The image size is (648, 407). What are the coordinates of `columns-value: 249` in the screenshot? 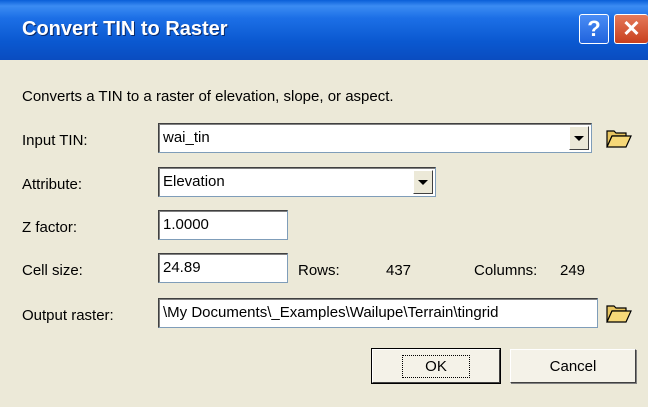 It's located at (573, 270).